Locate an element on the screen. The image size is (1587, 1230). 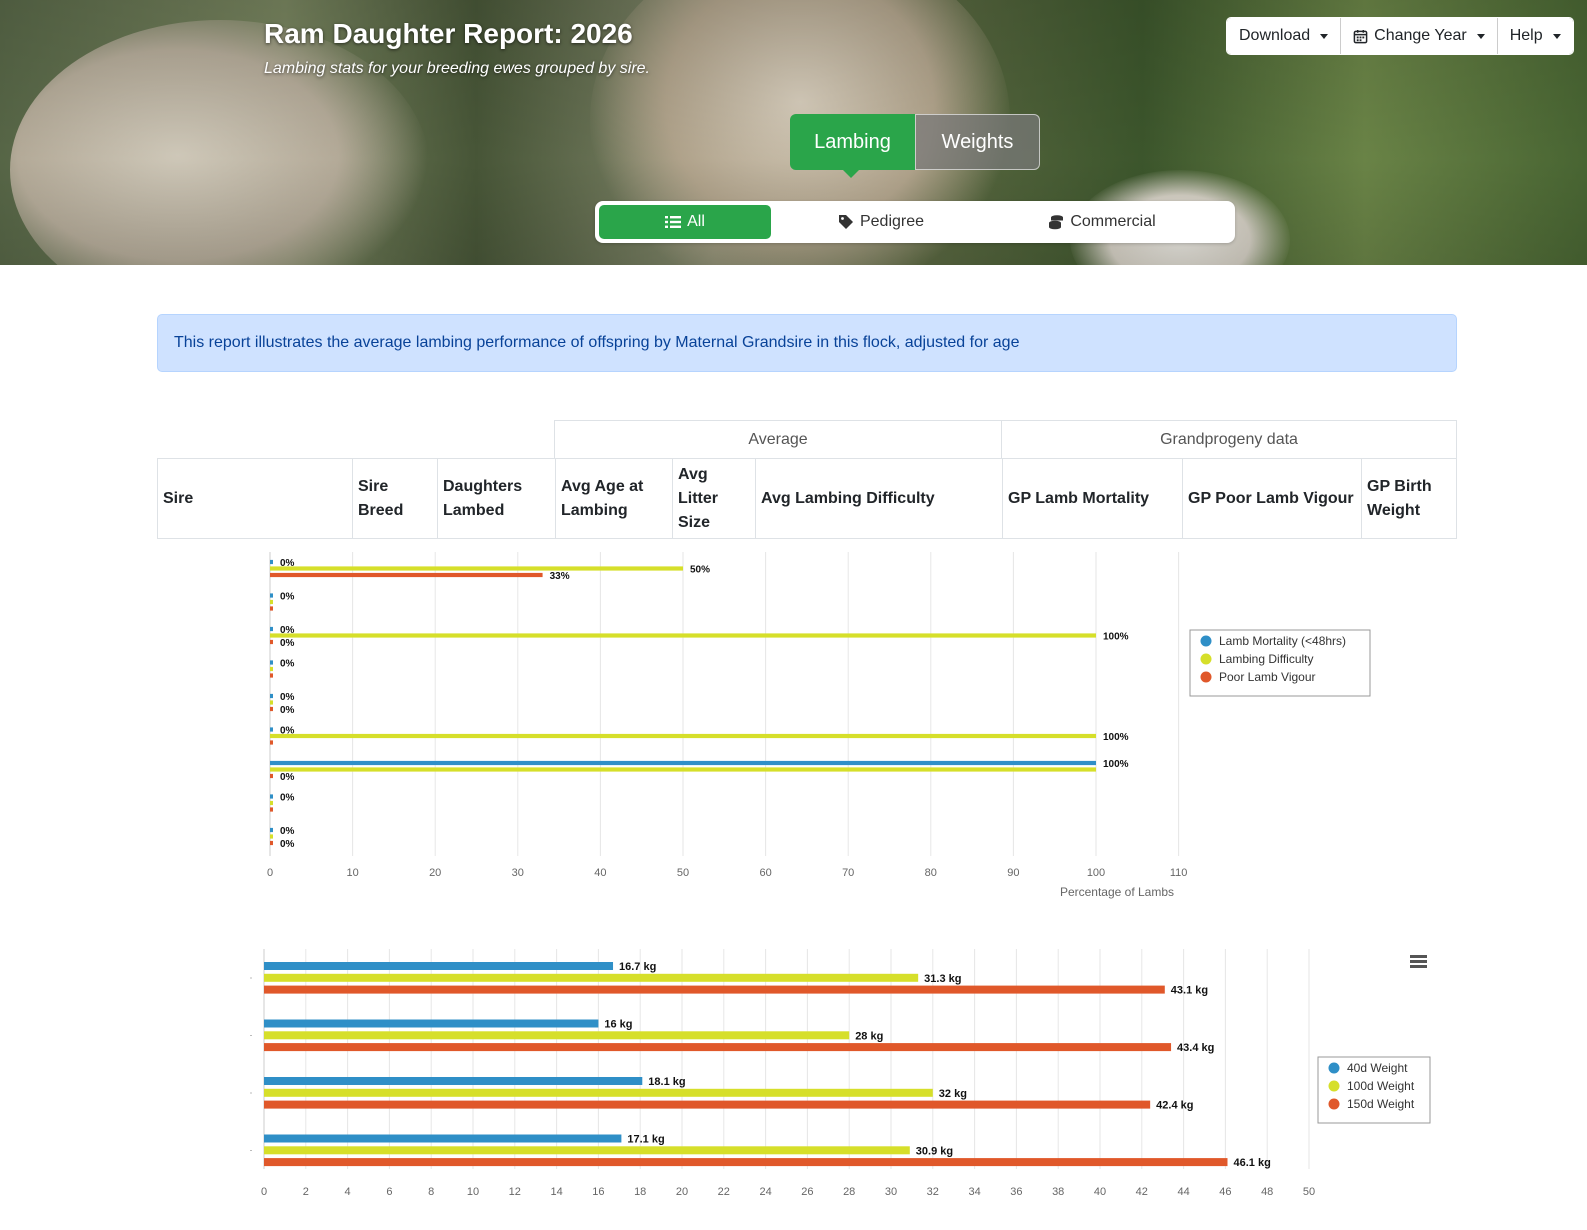
column-header-sire-breed: Sire Breed is located at coordinates (394, 498).